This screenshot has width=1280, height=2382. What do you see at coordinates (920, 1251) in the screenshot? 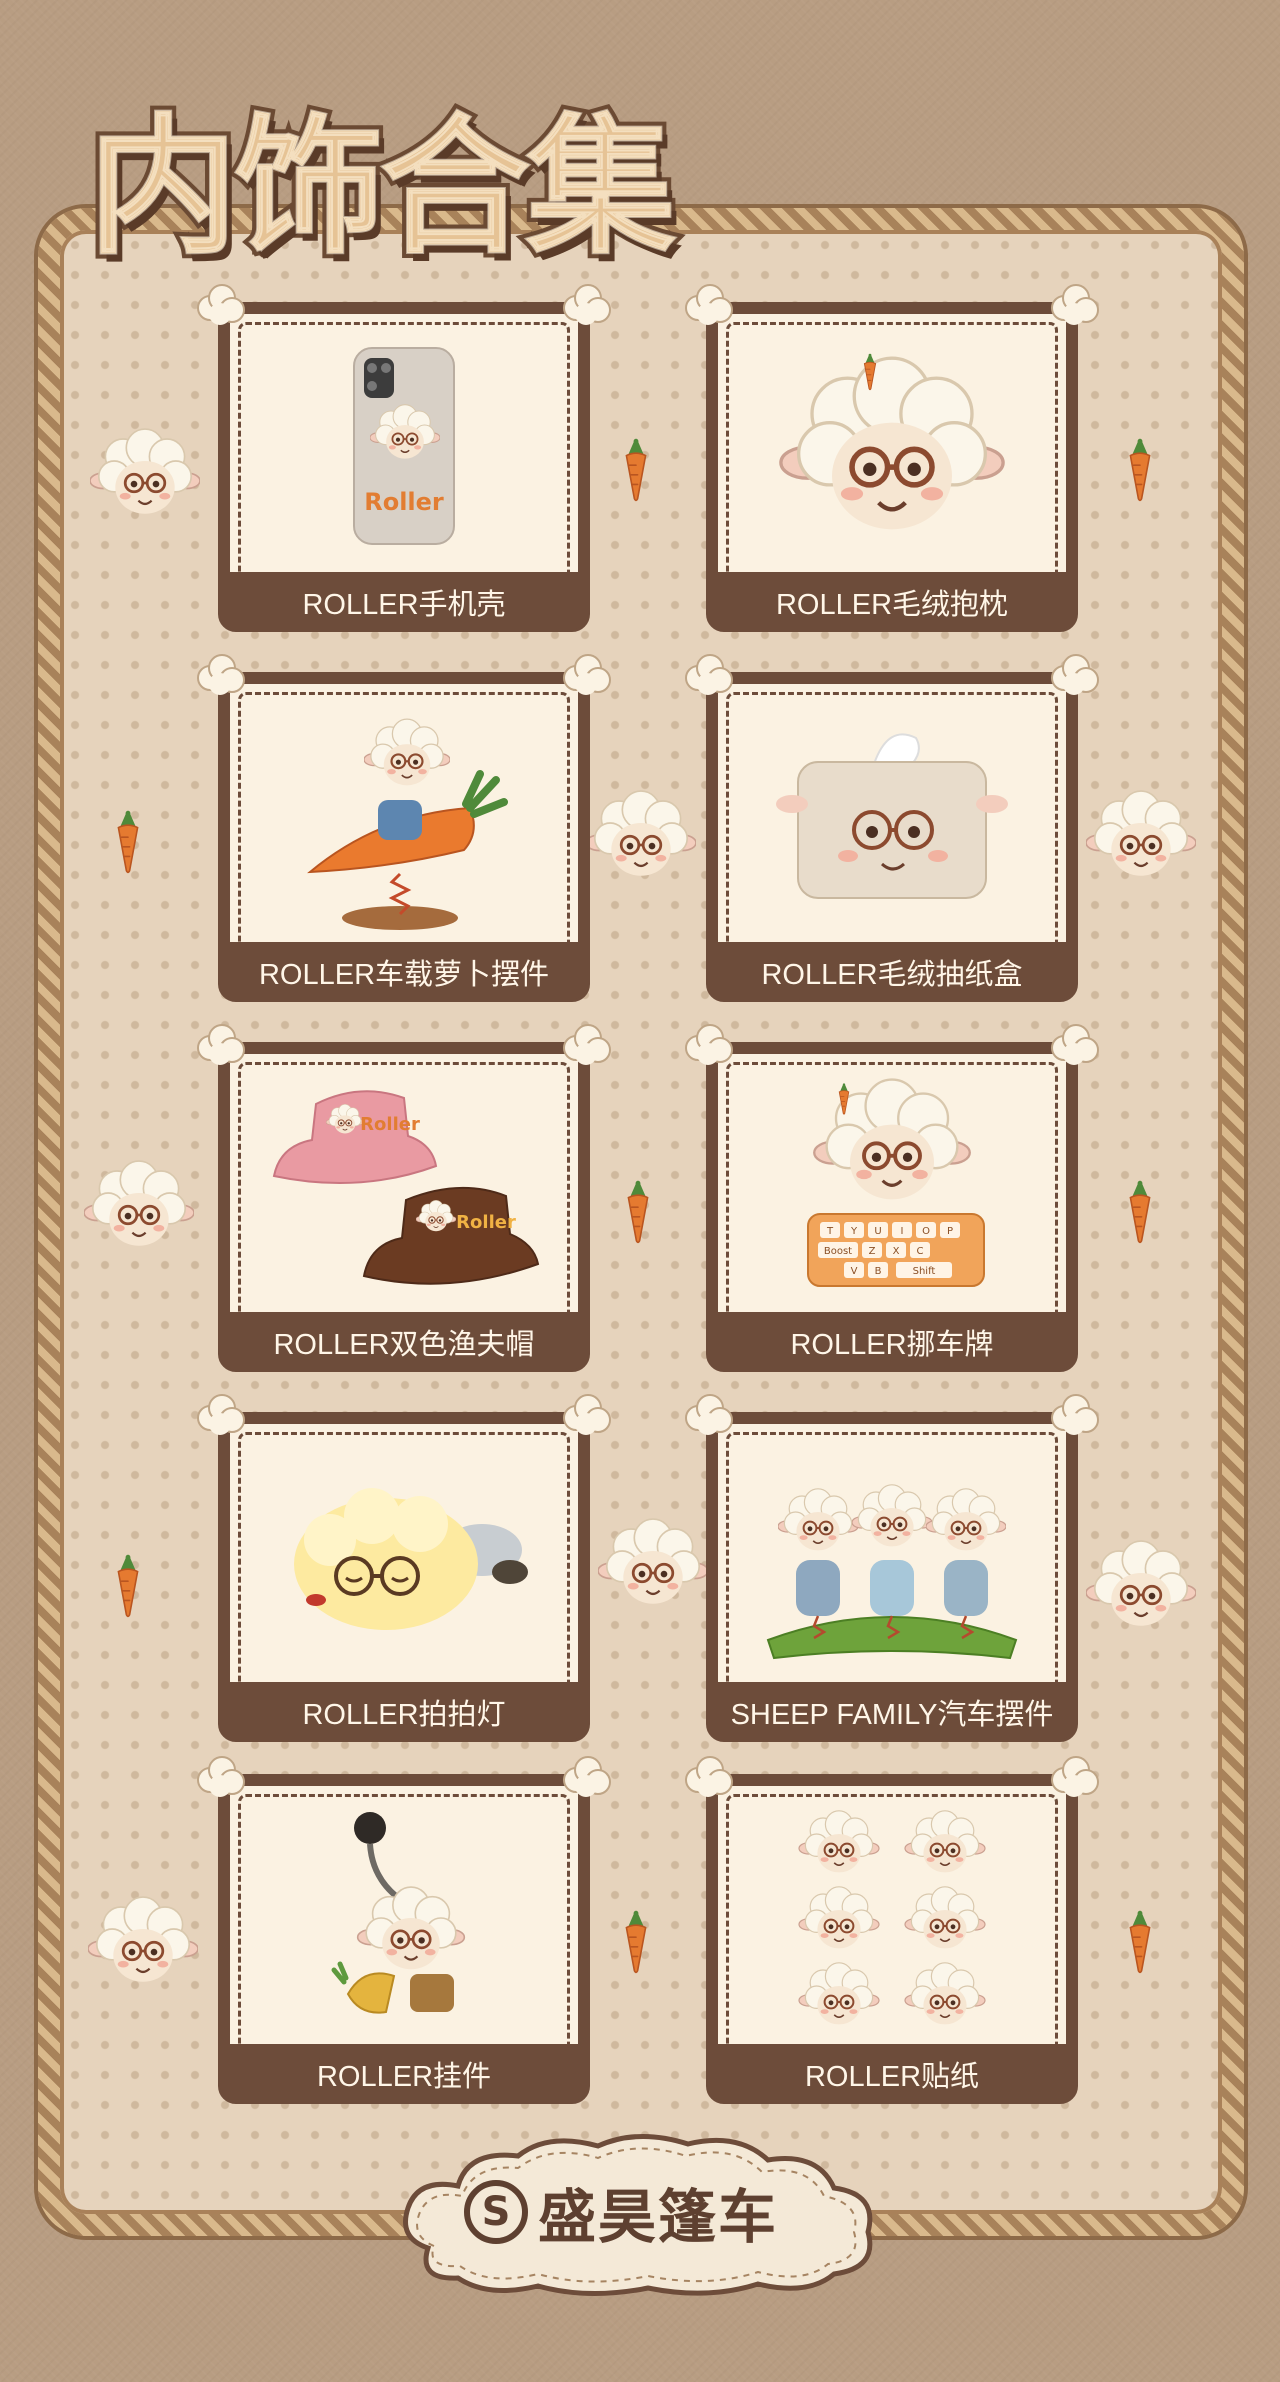
I see `key-label: C` at bounding box center [920, 1251].